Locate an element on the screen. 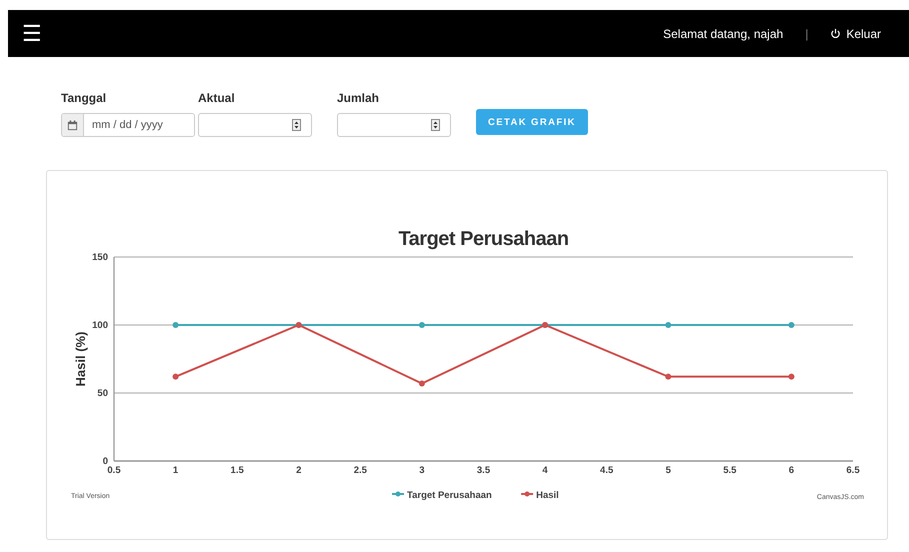  x-tick-label: 2.5 is located at coordinates (360, 470).